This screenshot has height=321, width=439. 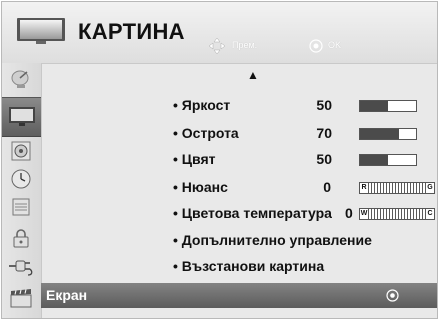 I want to click on sidebar-item-lock, so click(x=21, y=238).